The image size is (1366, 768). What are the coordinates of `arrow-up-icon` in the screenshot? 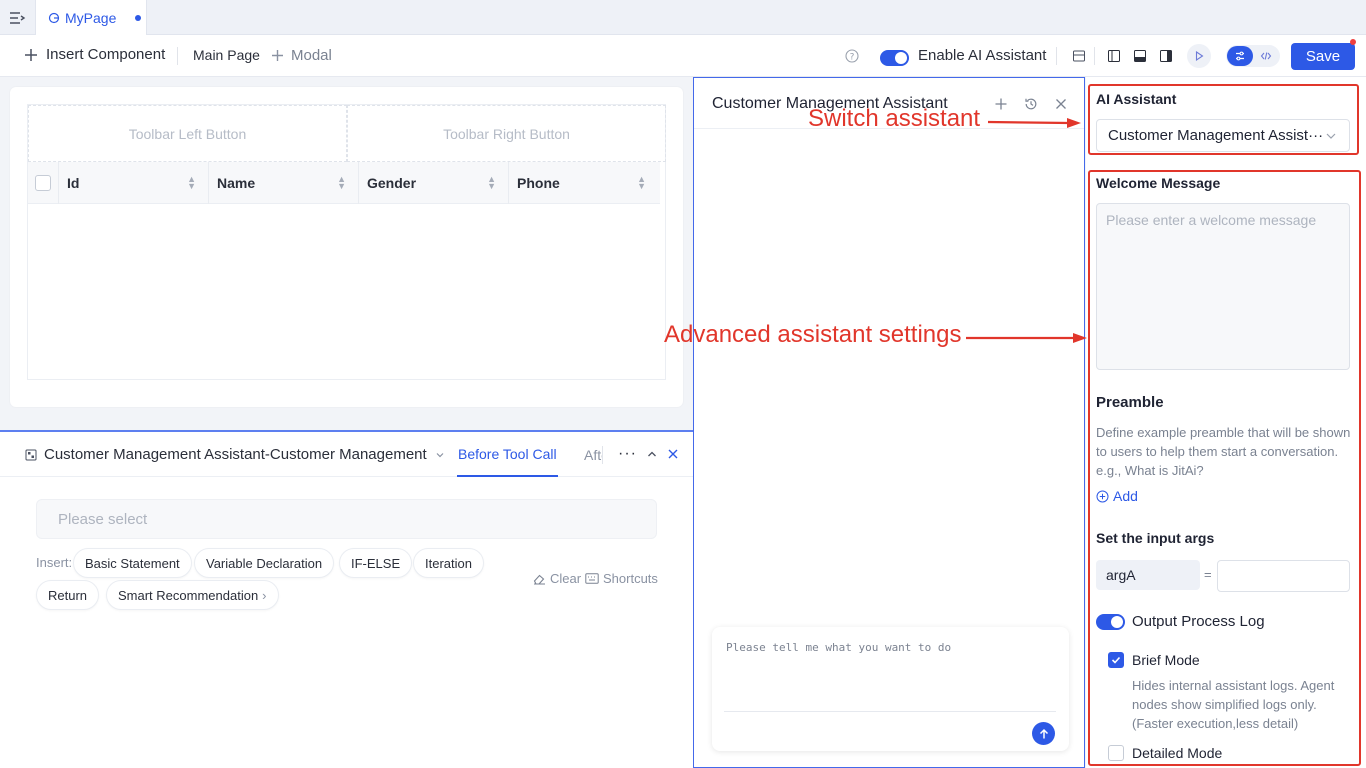 It's located at (1043, 733).